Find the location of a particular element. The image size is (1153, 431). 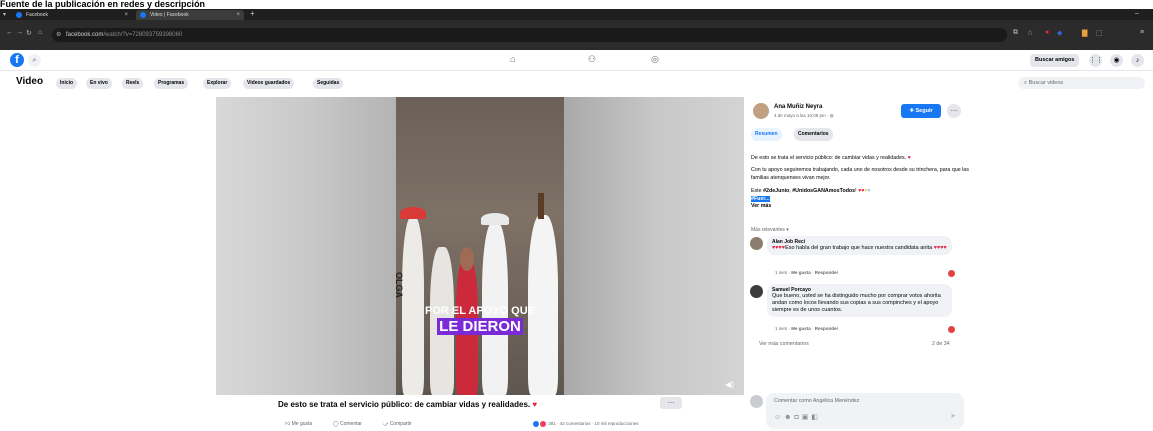

reload-icon: ↻ is located at coordinates (29, 33).